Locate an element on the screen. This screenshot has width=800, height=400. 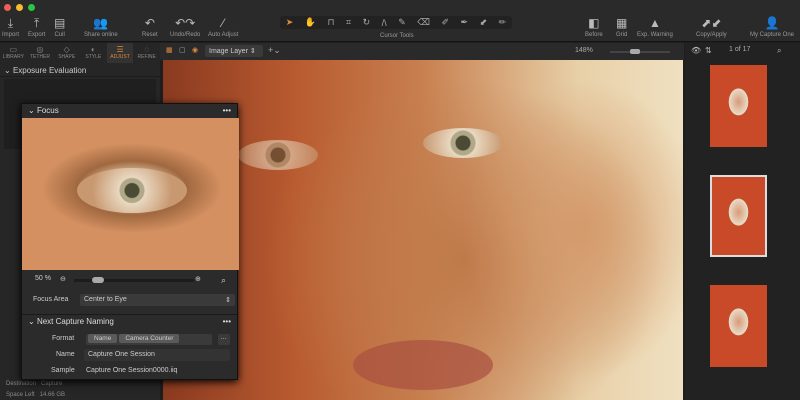
reset-icon: ↶ is located at coordinates (149, 23).